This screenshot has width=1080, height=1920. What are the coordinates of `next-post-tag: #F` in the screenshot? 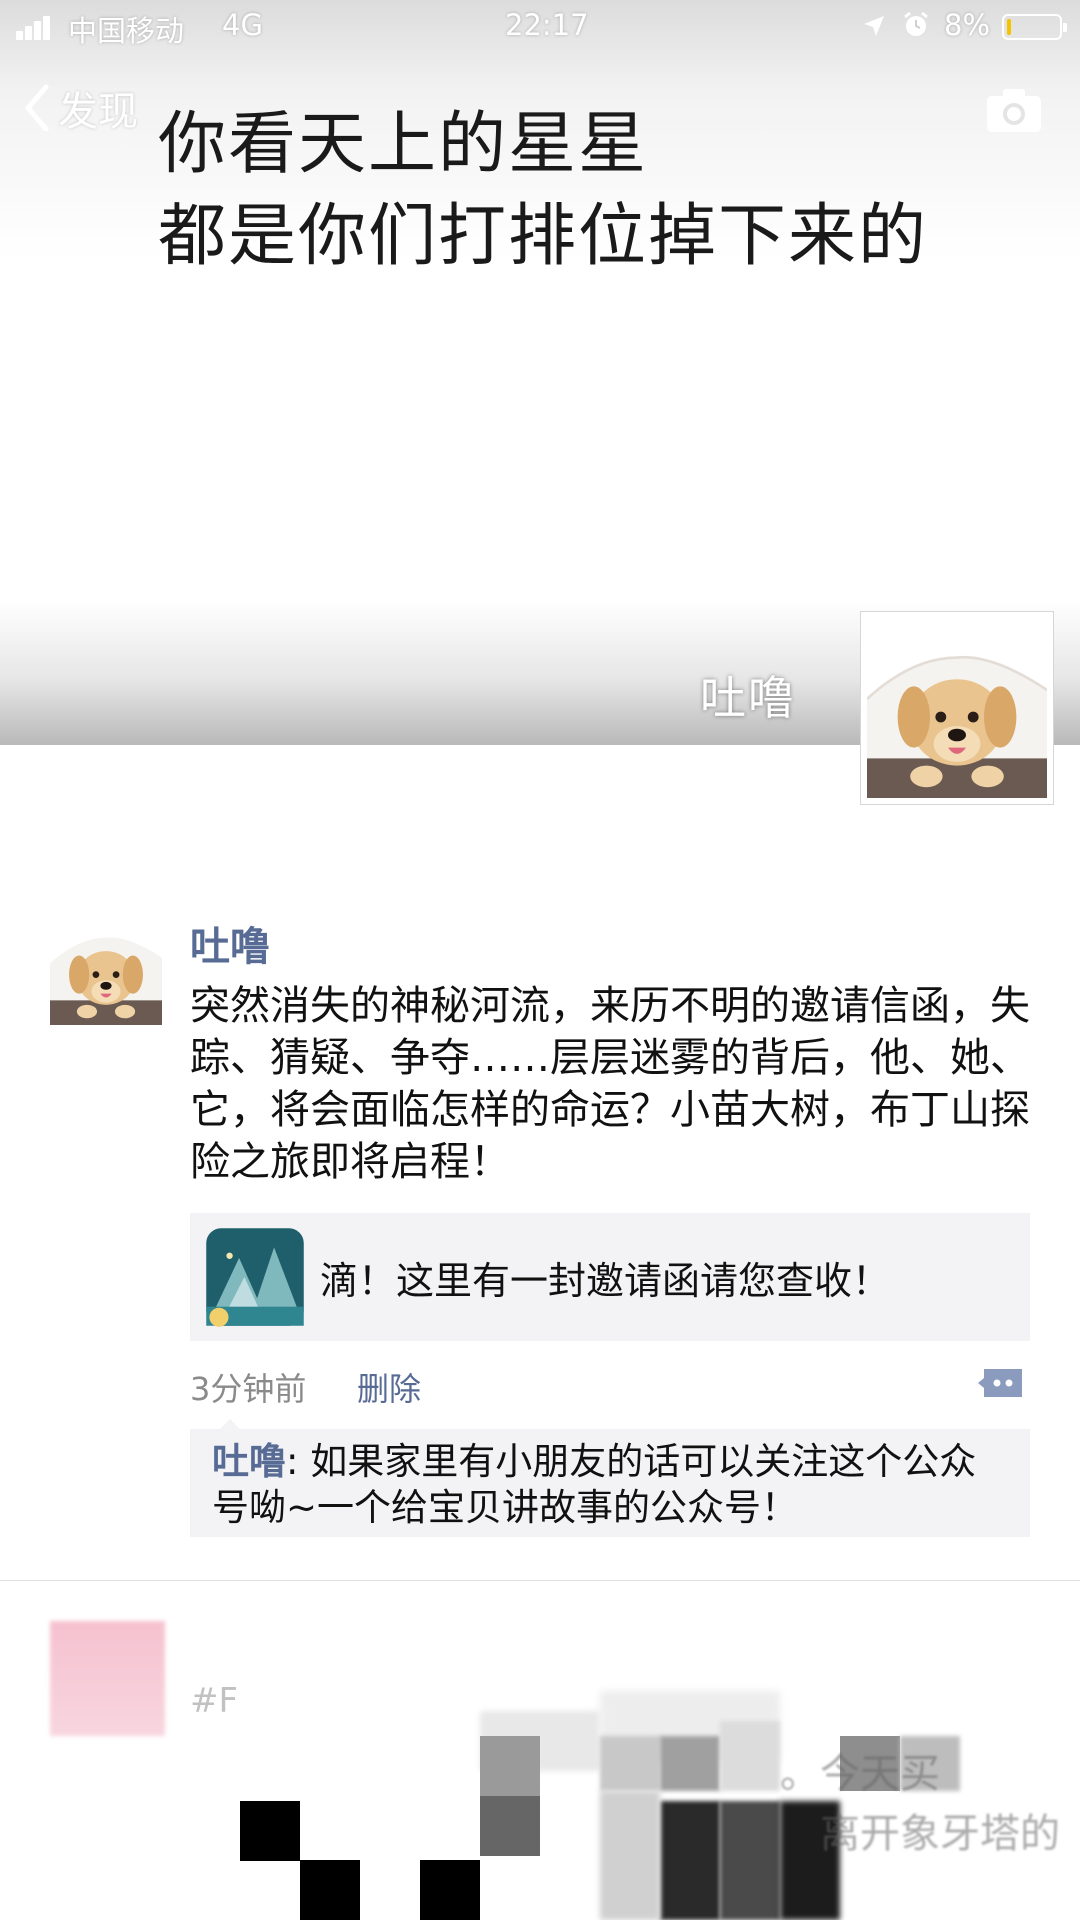 It's located at (214, 1701).